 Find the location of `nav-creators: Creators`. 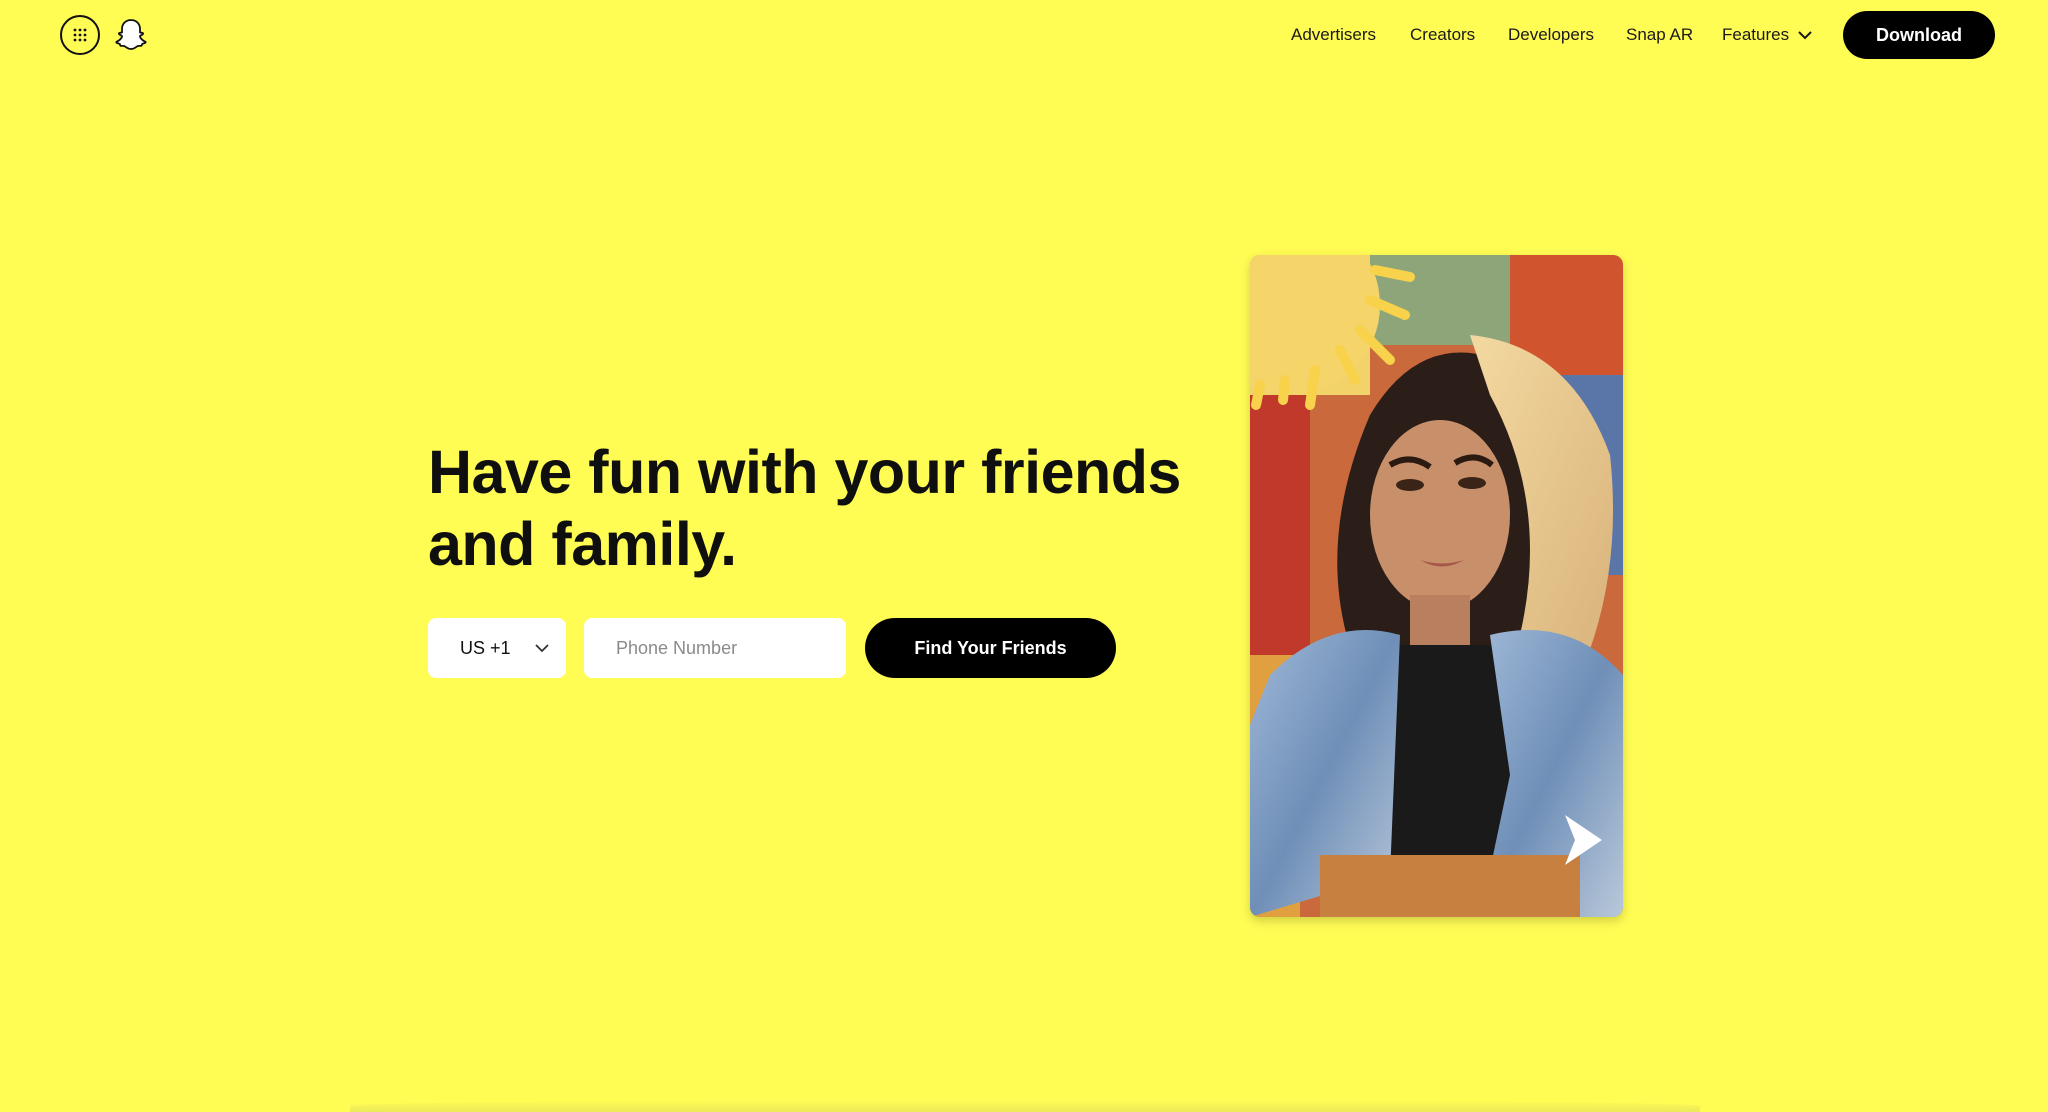

nav-creators: Creators is located at coordinates (1442, 35).